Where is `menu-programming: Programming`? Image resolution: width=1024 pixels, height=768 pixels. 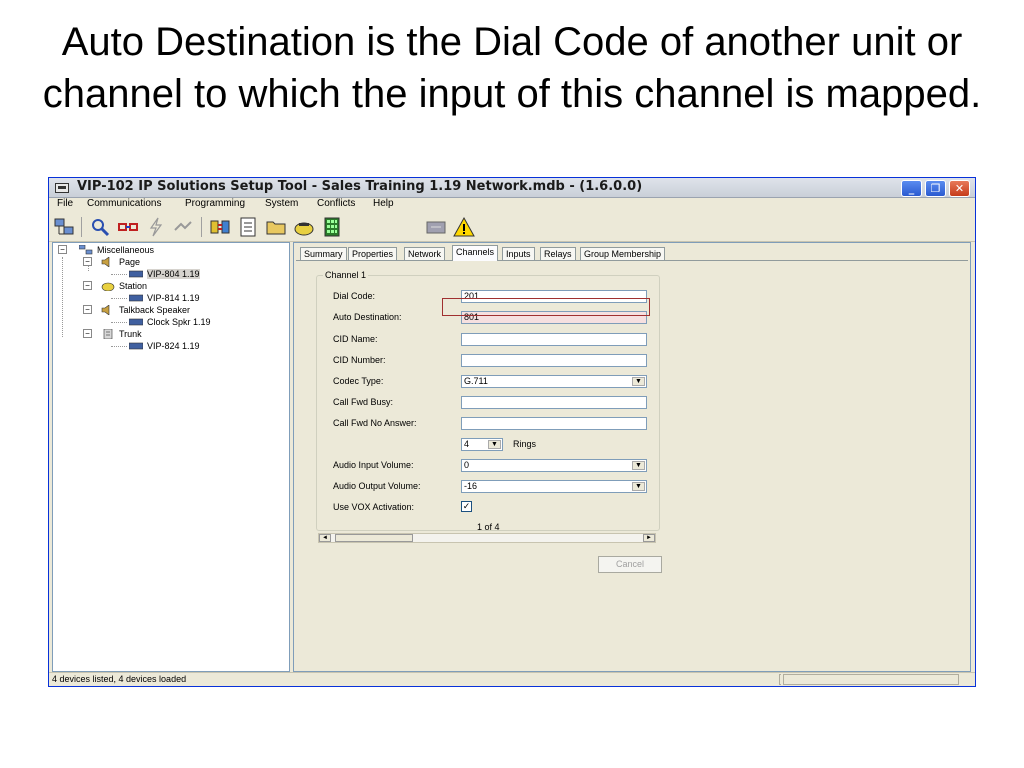 menu-programming: Programming is located at coordinates (215, 203).